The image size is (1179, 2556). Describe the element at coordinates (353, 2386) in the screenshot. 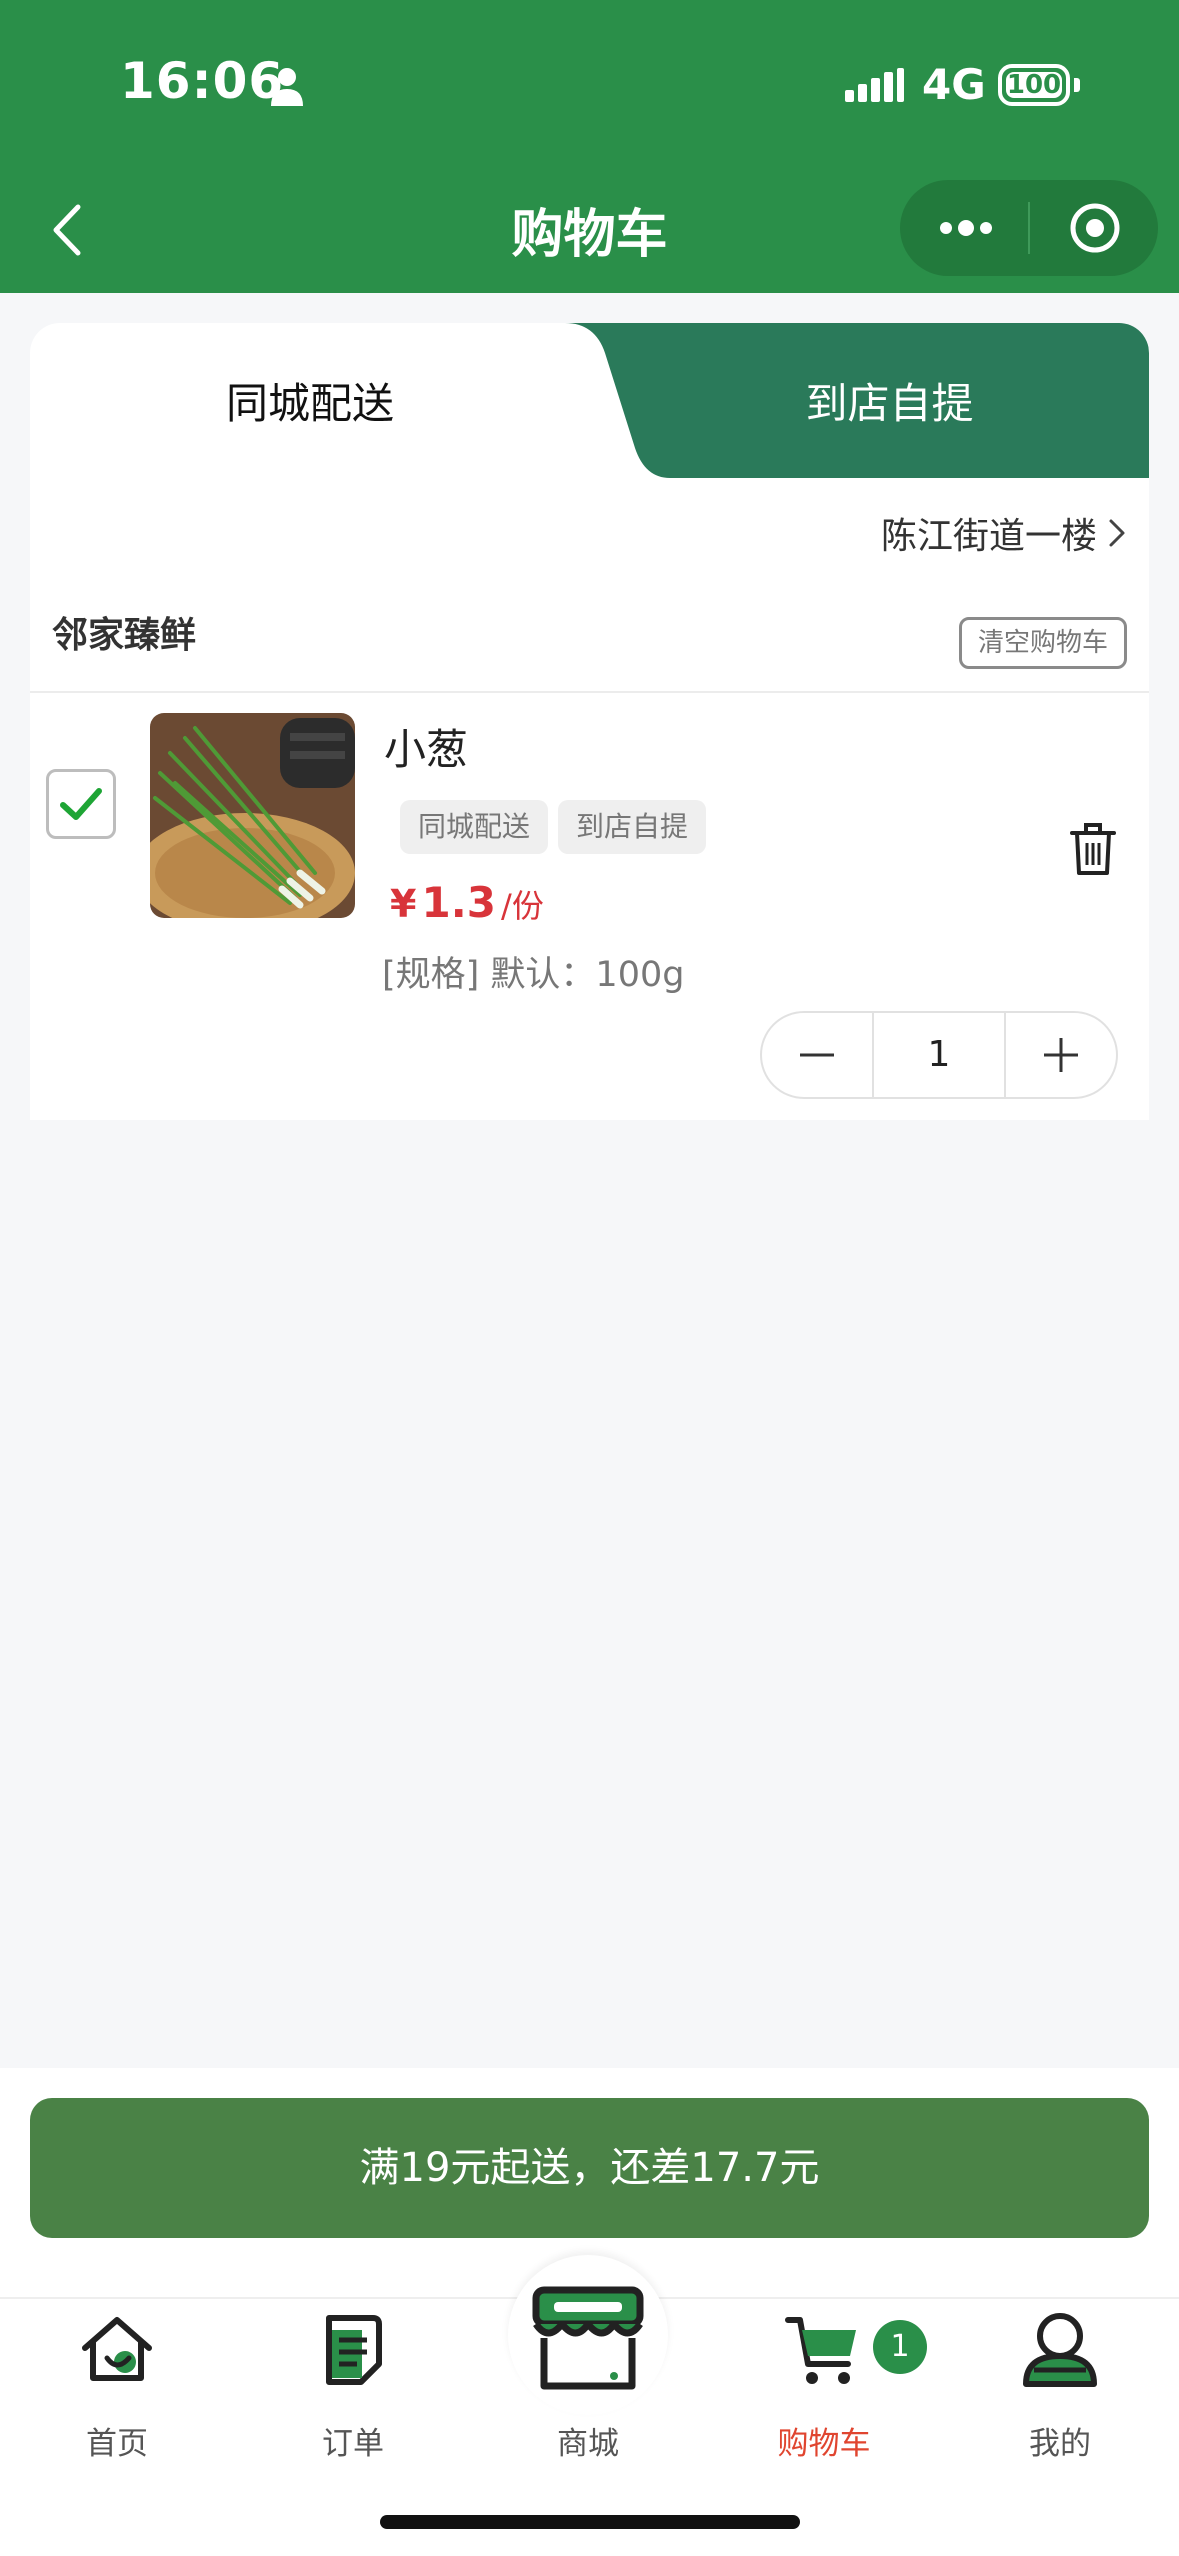

I see `tab-orders: 订单` at that location.